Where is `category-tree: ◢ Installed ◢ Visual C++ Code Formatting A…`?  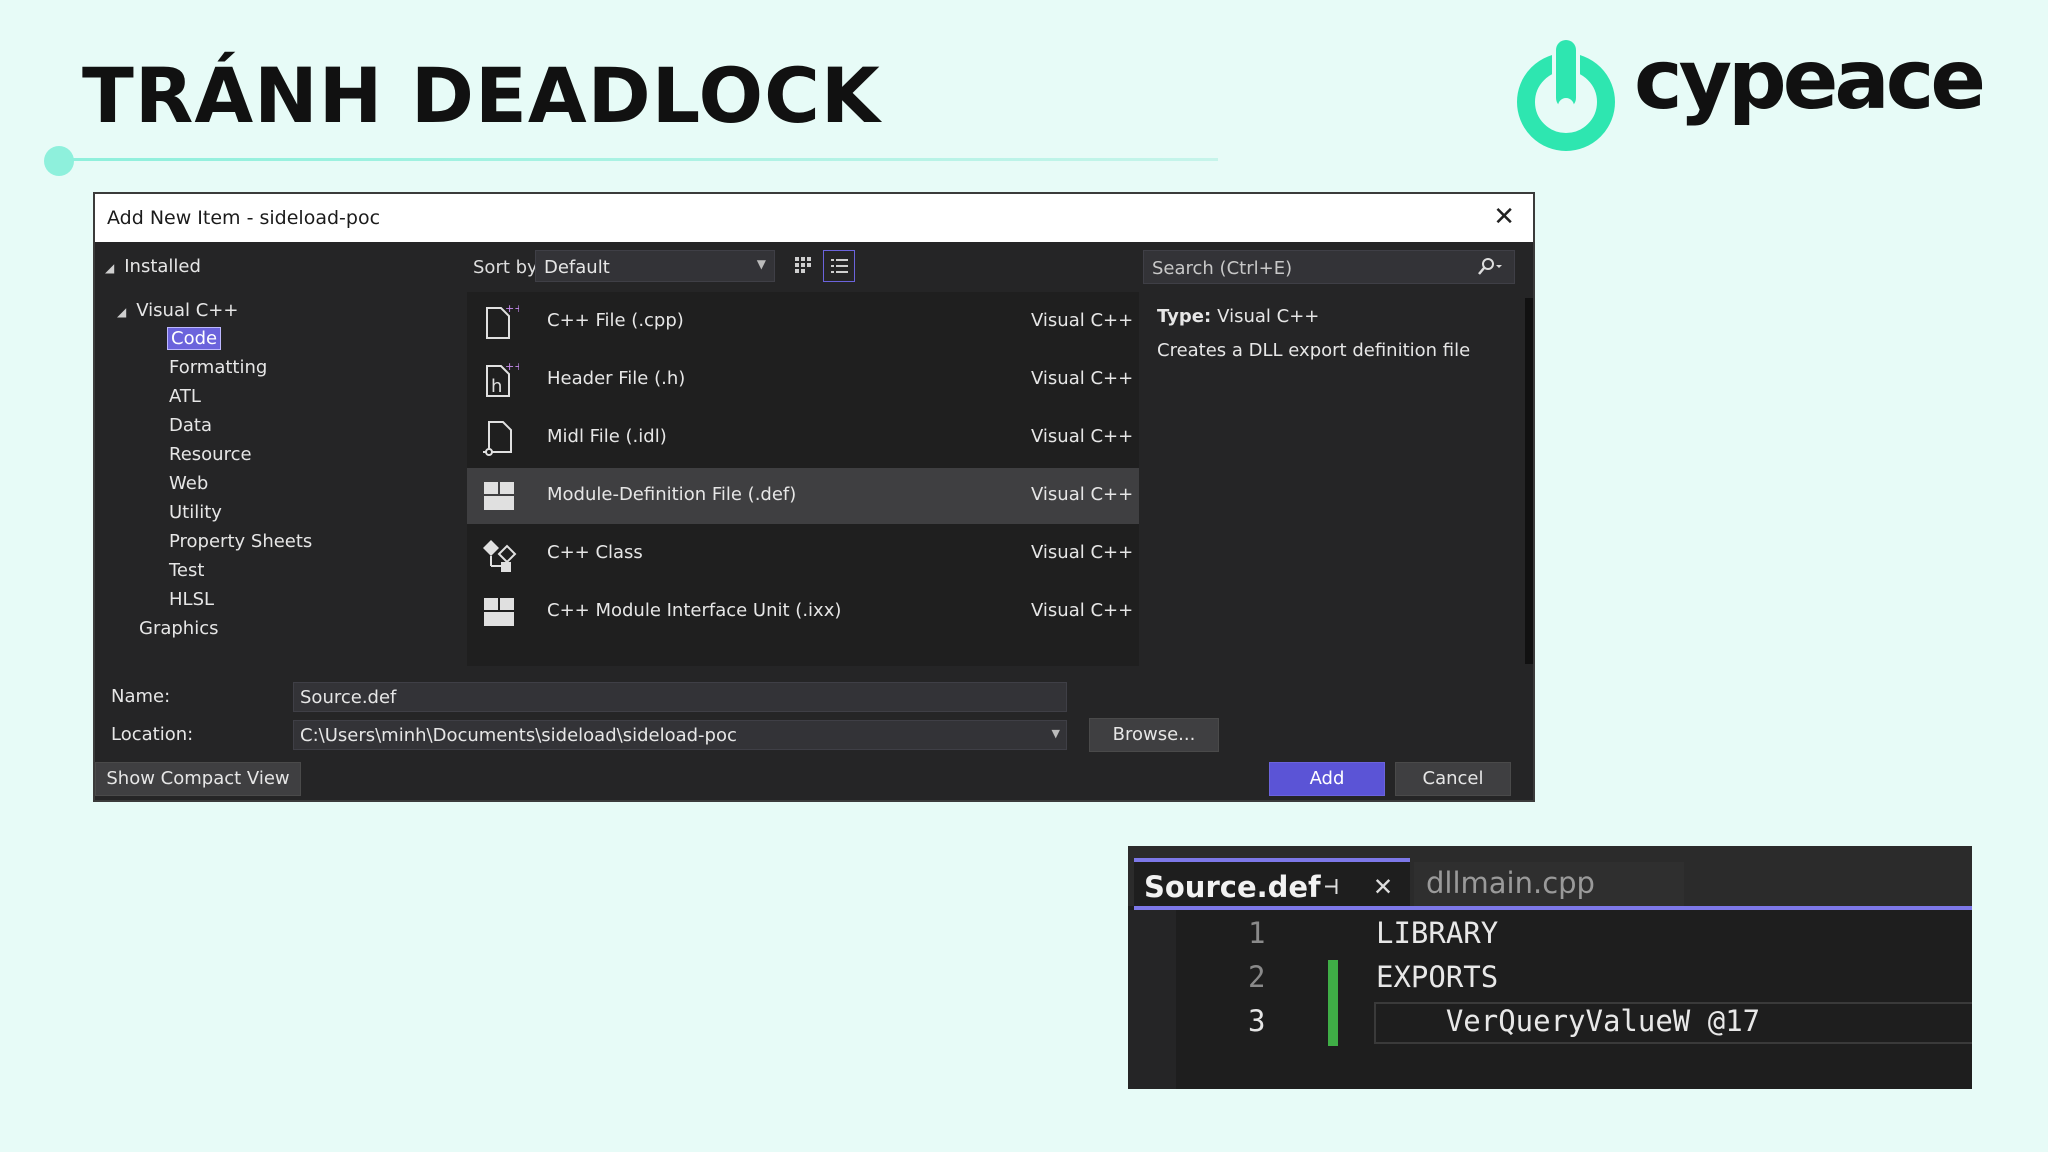
category-tree: ◢ Installed ◢ Visual C++ Code Formatting A… is located at coordinates (281, 453).